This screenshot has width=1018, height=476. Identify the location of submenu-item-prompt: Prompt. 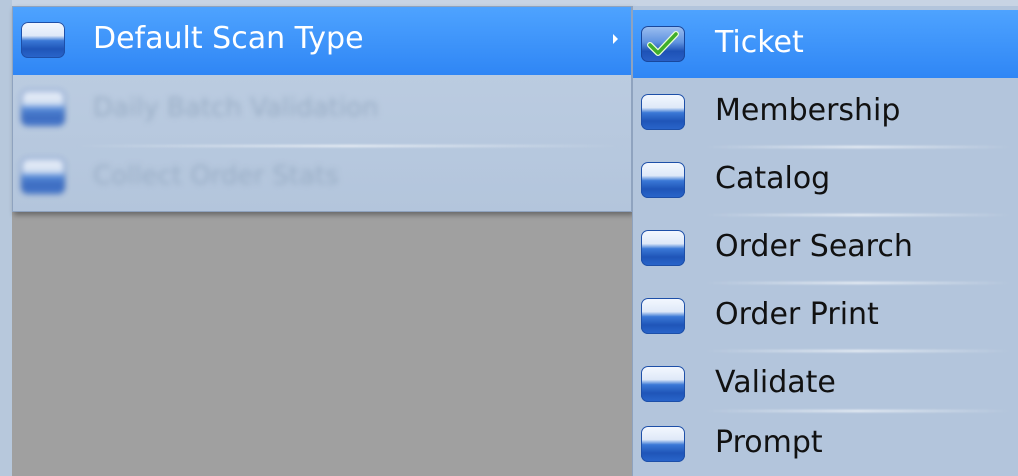
(825, 443).